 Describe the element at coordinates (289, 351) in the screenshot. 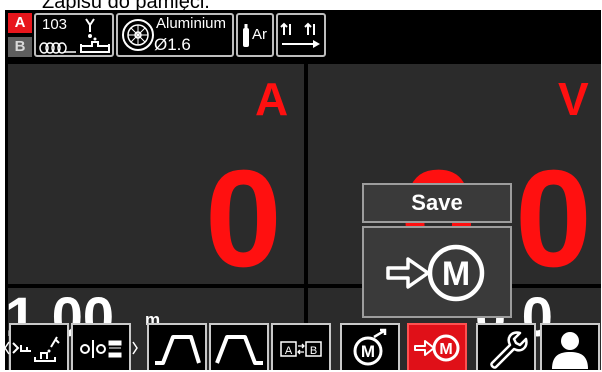

I see `svg-text: A` at that location.